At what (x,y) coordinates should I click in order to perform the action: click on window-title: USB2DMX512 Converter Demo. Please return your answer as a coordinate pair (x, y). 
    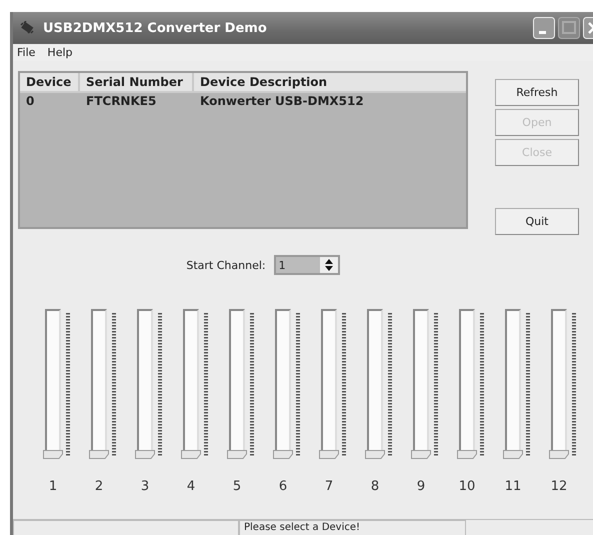
    Looking at the image, I should click on (155, 28).